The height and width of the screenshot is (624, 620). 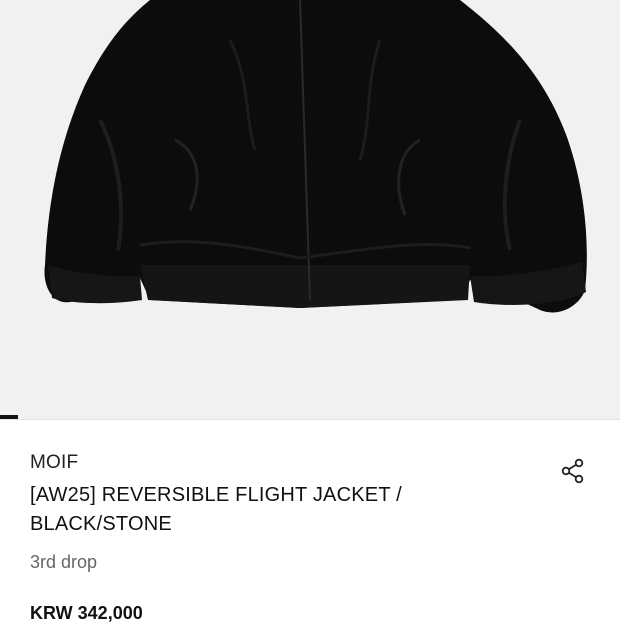 I want to click on share-icon, so click(x=572, y=471).